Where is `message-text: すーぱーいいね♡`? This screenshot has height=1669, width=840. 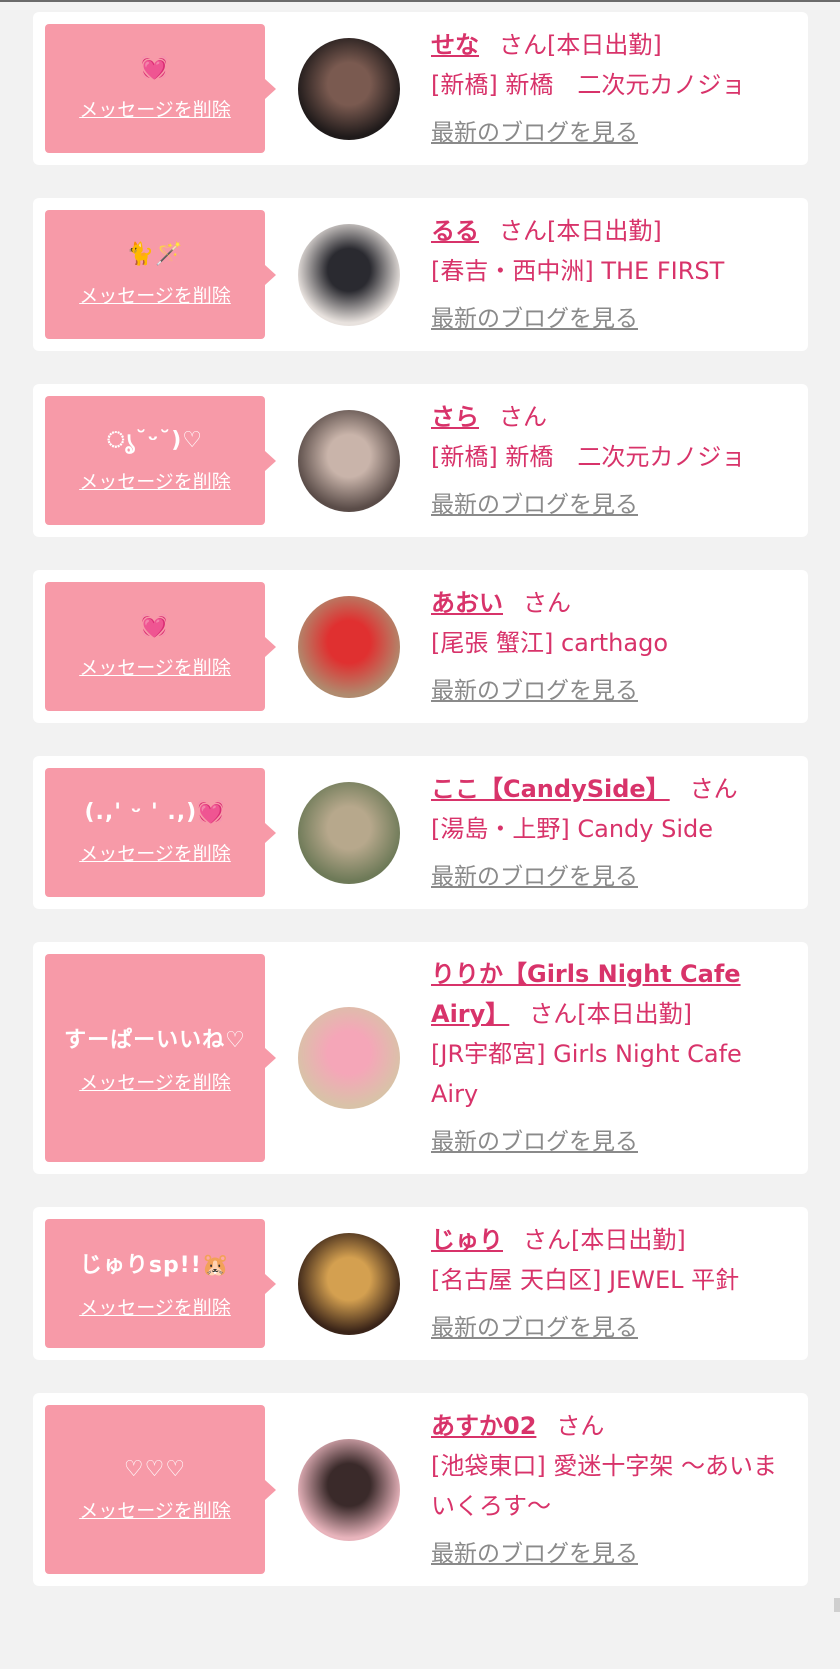 message-text: すーぱーいいね♡ is located at coordinates (155, 1040).